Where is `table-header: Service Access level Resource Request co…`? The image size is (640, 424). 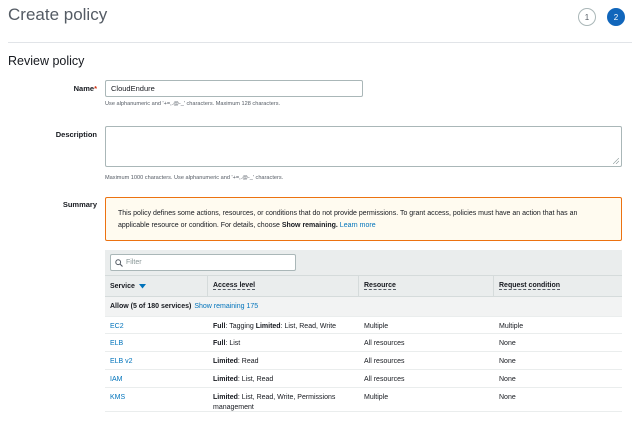
table-header: Service Access level Resource Request co… is located at coordinates (363, 286).